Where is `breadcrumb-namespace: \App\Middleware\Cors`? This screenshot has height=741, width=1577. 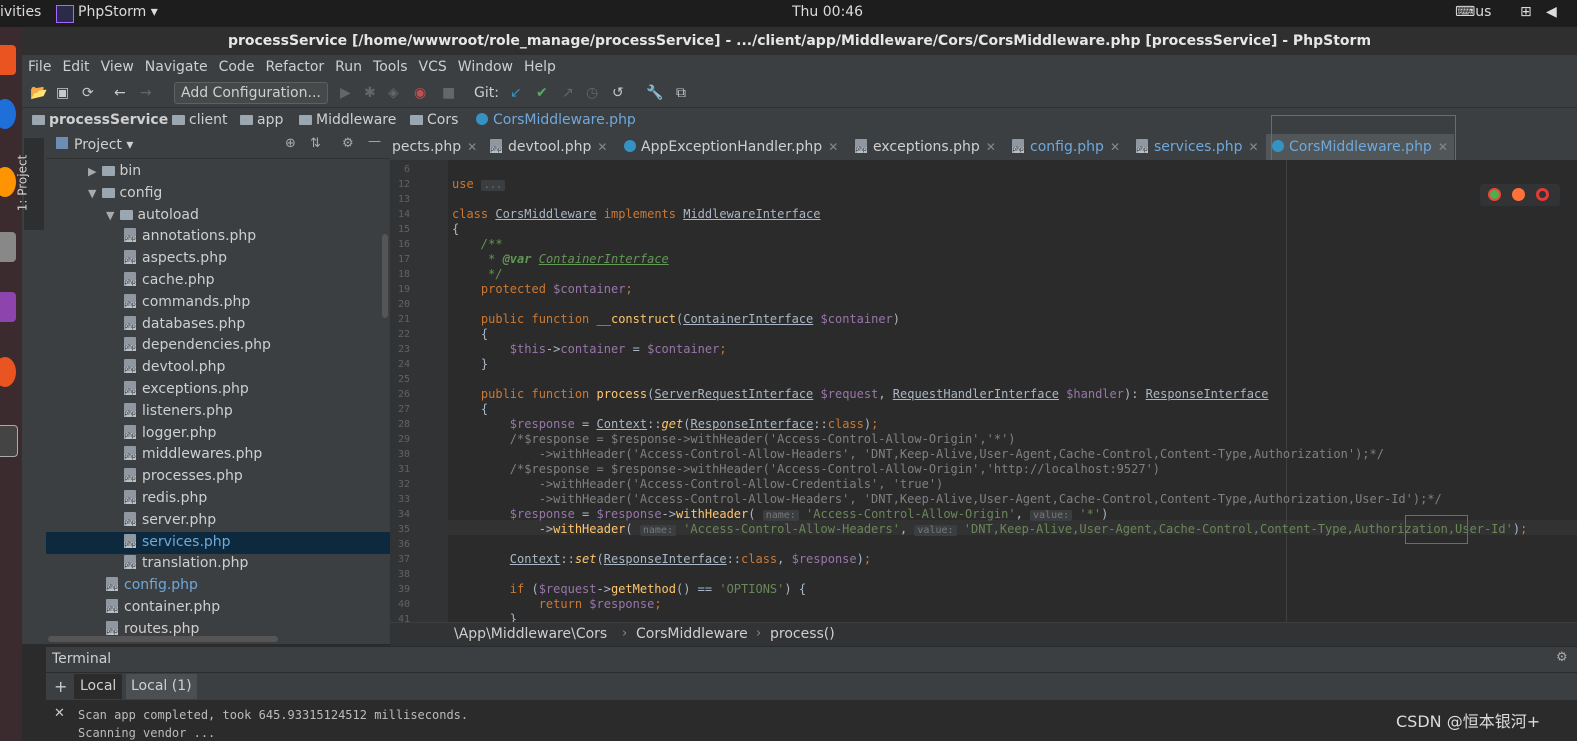
breadcrumb-namespace: \App\Middleware\Cors is located at coordinates (530, 634).